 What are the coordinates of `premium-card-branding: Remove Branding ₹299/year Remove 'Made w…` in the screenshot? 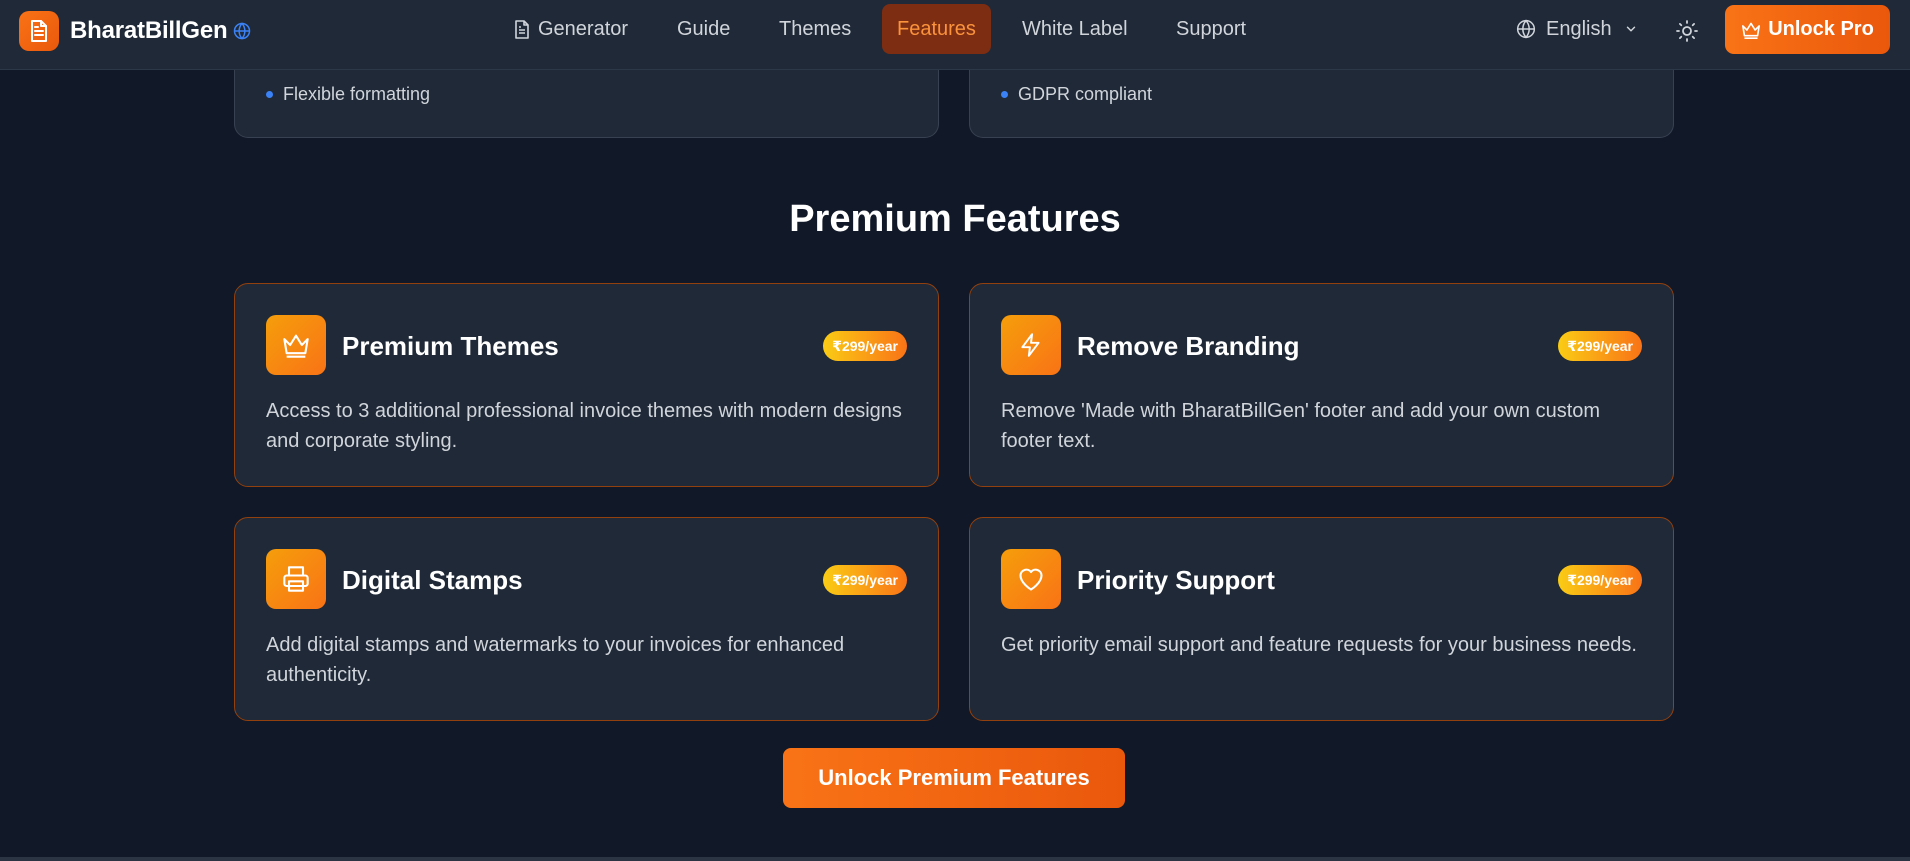 It's located at (1321, 385).